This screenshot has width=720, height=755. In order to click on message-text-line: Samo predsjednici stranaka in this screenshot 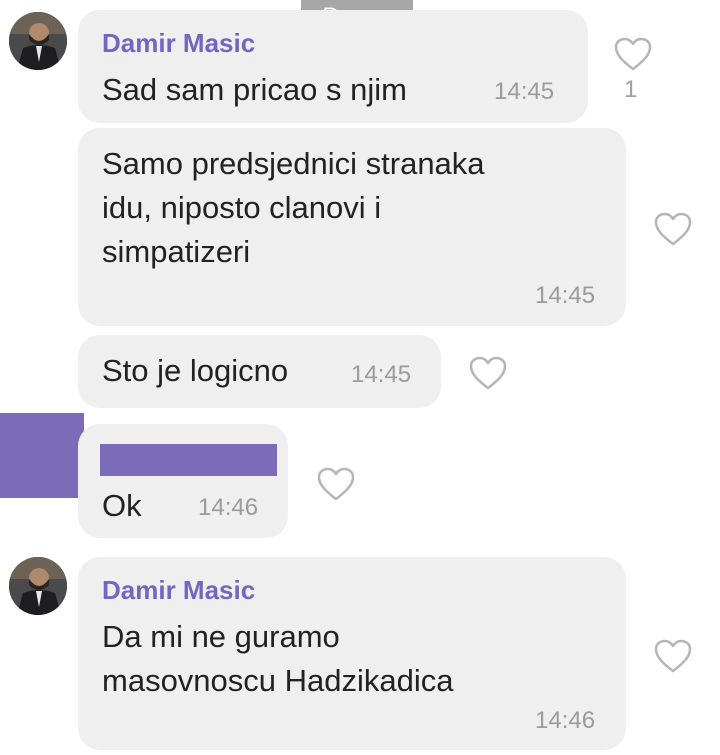, I will do `click(293, 163)`.